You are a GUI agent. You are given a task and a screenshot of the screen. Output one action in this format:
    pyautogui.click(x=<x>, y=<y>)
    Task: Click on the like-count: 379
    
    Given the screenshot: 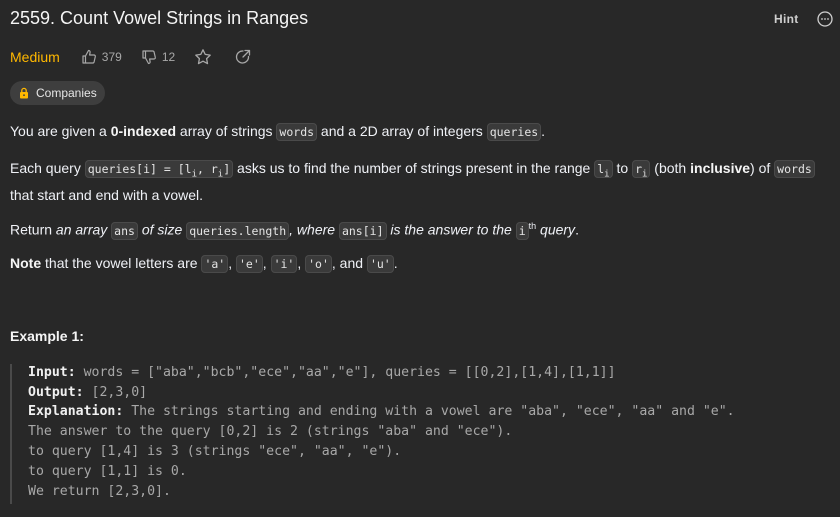 What is the action you would take?
    pyautogui.click(x=111, y=57)
    